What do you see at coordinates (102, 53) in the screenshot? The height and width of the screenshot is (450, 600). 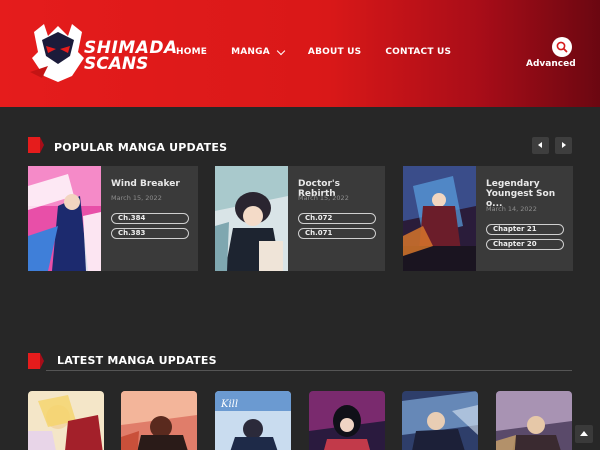 I see `site-logo: SHIMADA SCANS` at bounding box center [102, 53].